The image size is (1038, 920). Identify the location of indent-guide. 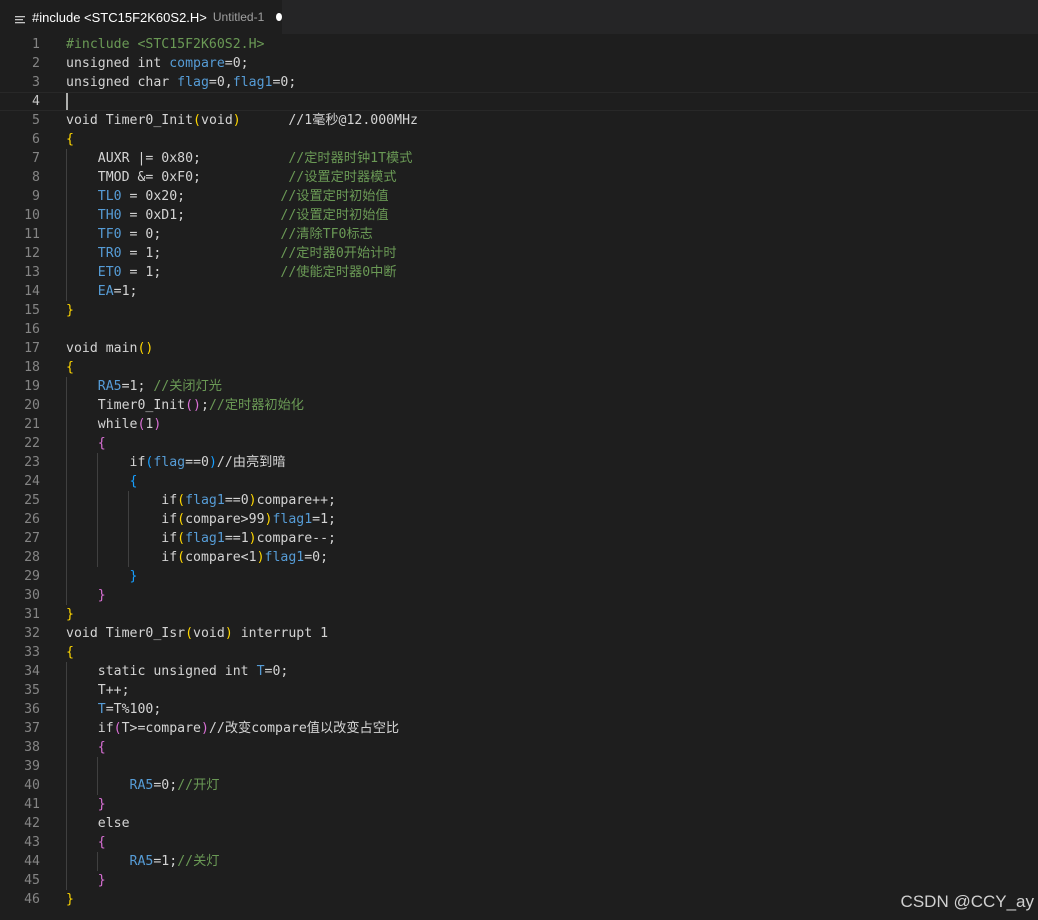
(98, 510).